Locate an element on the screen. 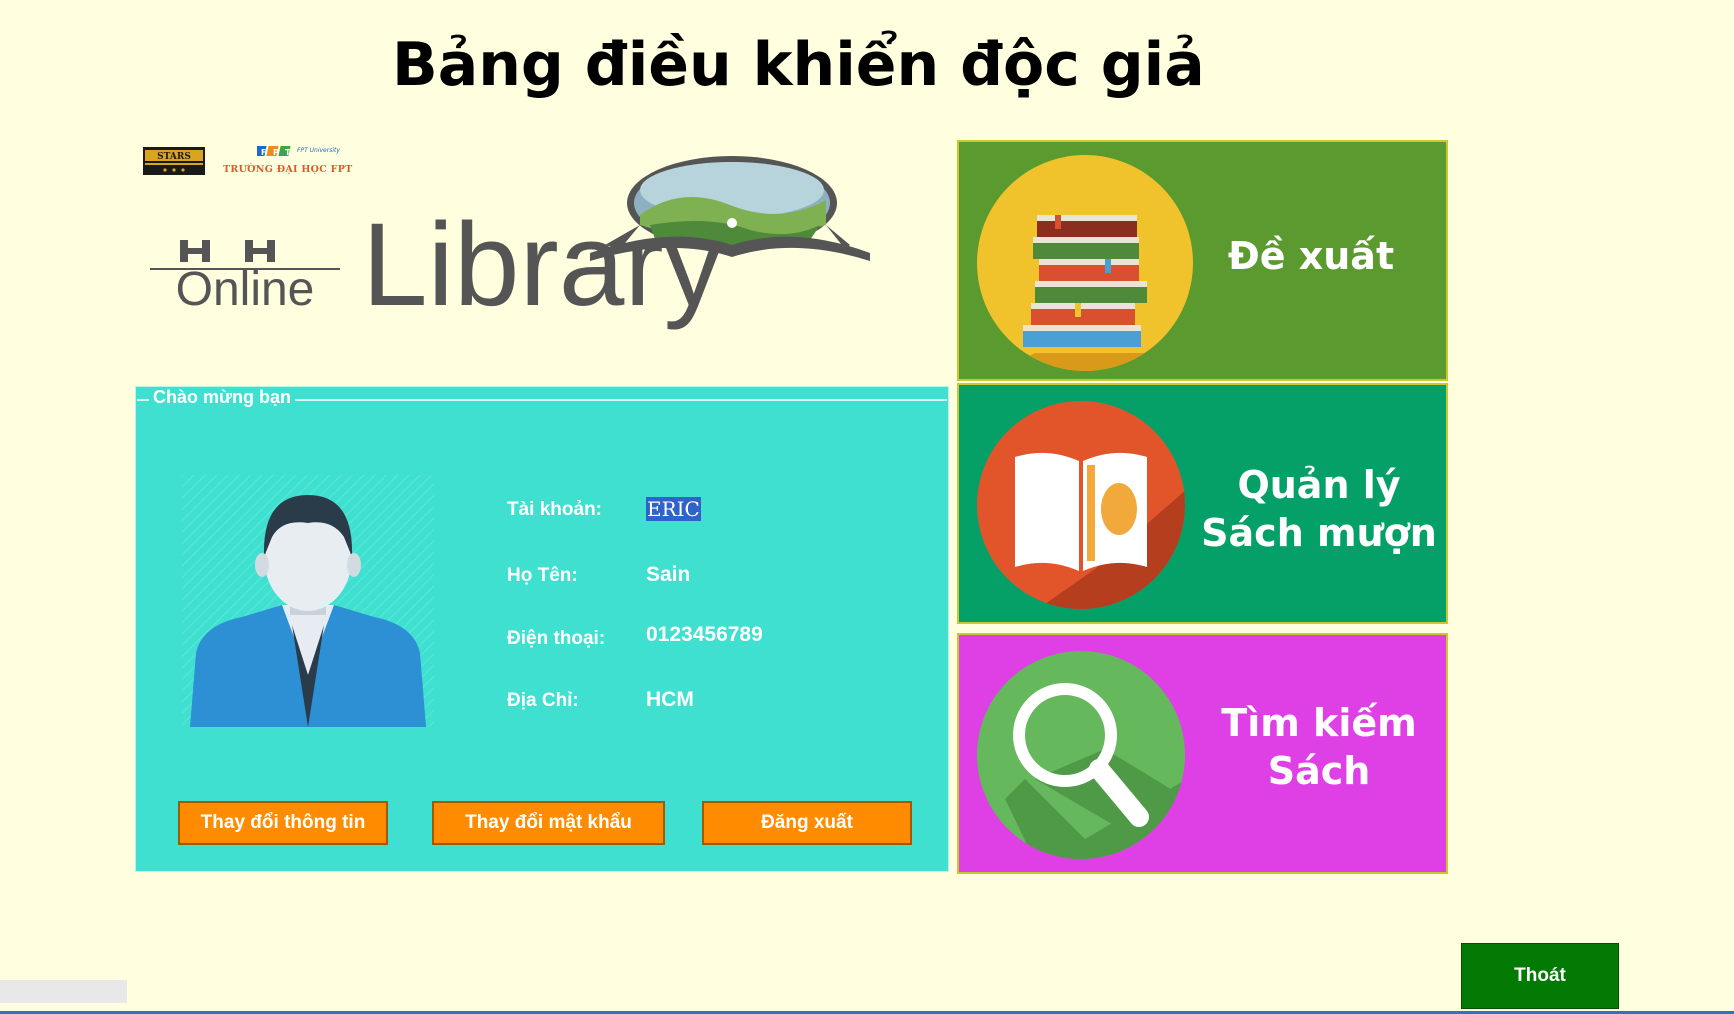 This screenshot has width=1734, height=1014. account-value: ERIC is located at coordinates (673, 509).